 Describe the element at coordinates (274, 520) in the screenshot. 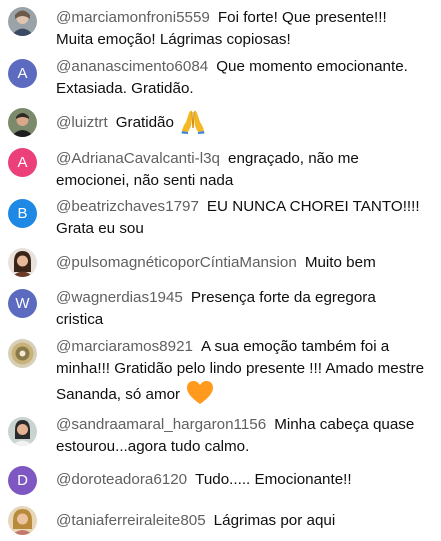

I see `message-text: Lágrimas por aqui` at that location.